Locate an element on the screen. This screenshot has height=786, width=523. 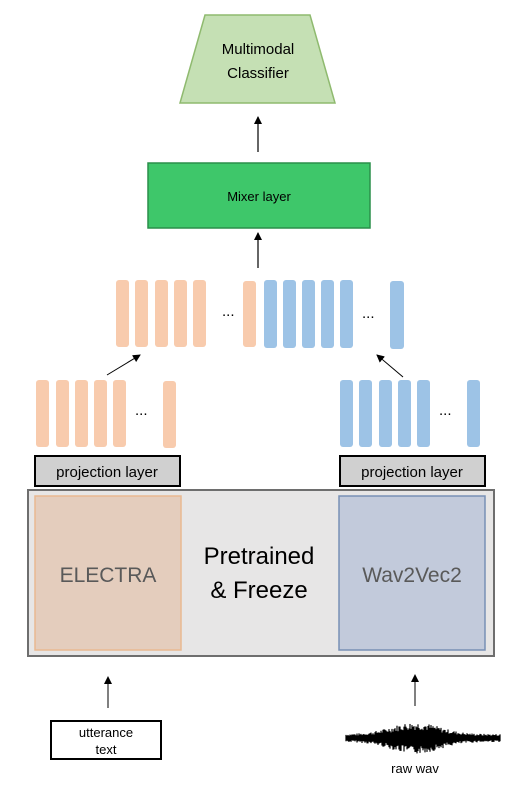
utterance-label-line1: utterance is located at coordinates (106, 732).